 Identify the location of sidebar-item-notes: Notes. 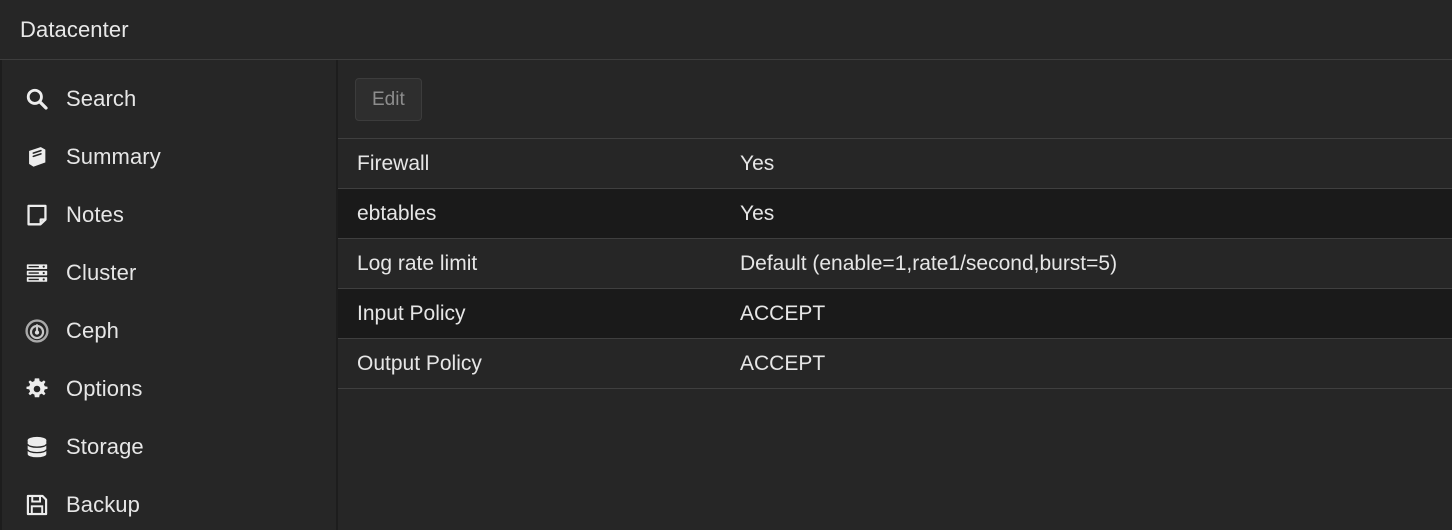
(169, 215).